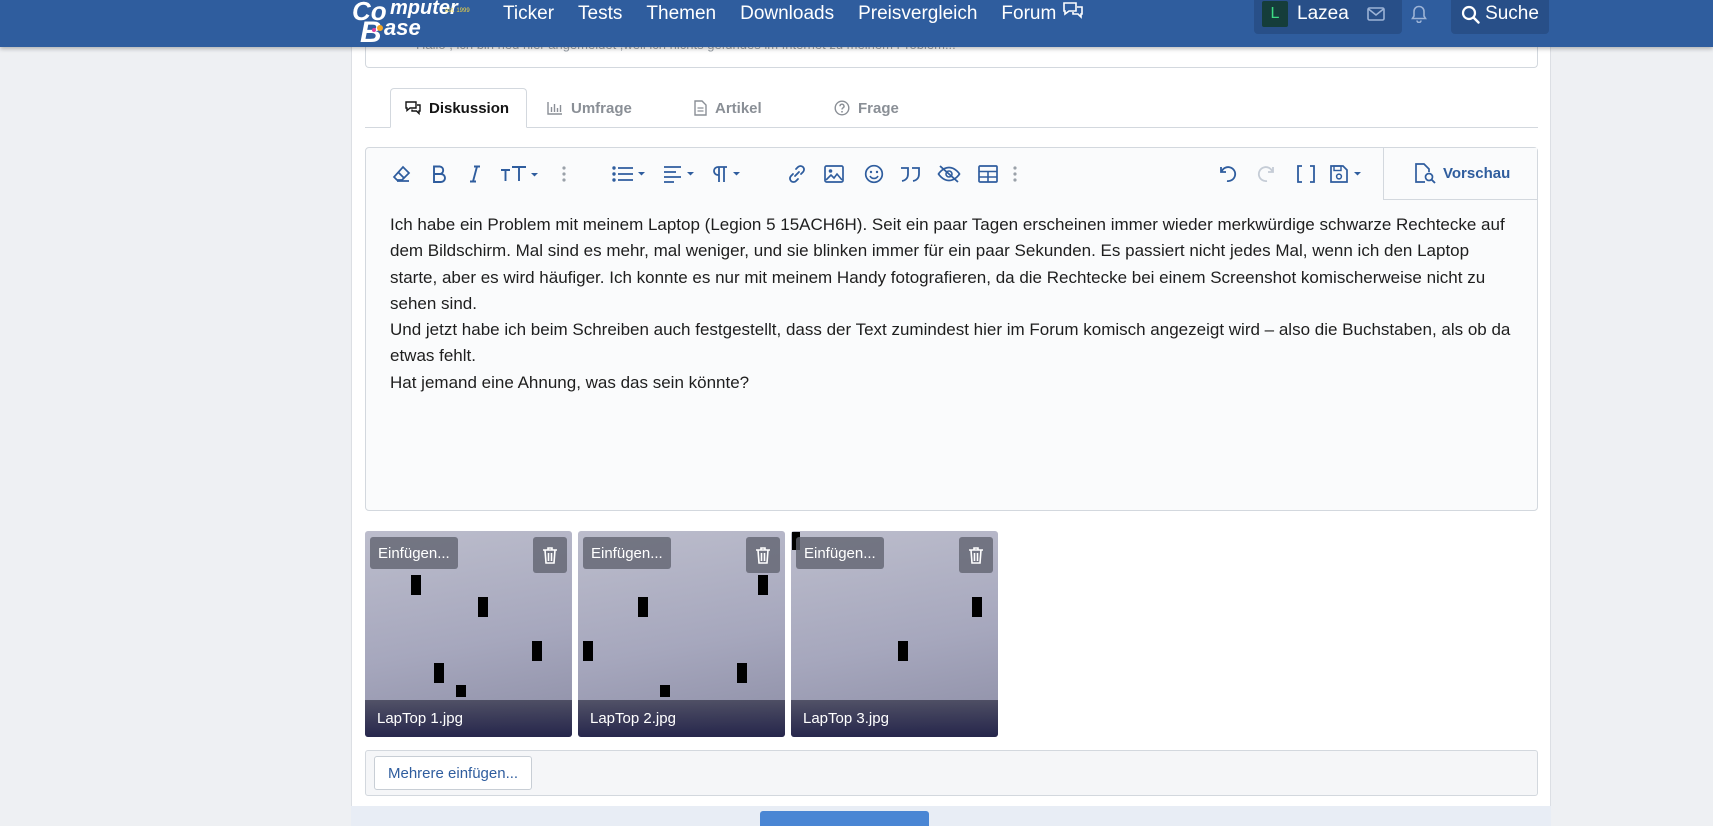 This screenshot has height=826, width=1713. What do you see at coordinates (787, 14) in the screenshot?
I see `nav-downloads: Downloads` at bounding box center [787, 14].